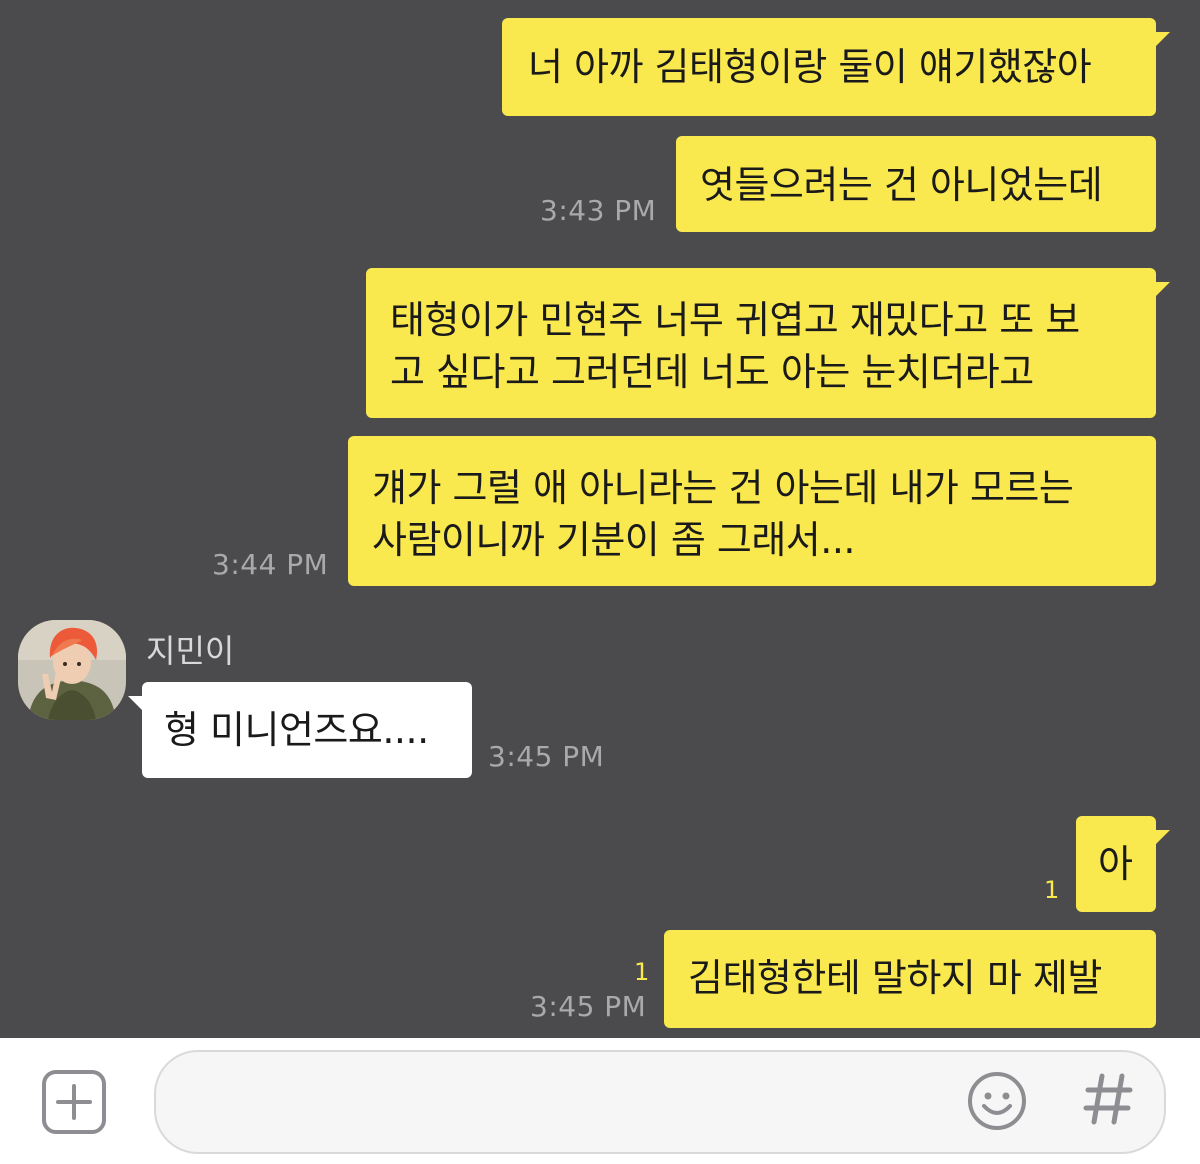  What do you see at coordinates (270, 564) in the screenshot?
I see `message-timestamp: 3:44 PM` at bounding box center [270, 564].